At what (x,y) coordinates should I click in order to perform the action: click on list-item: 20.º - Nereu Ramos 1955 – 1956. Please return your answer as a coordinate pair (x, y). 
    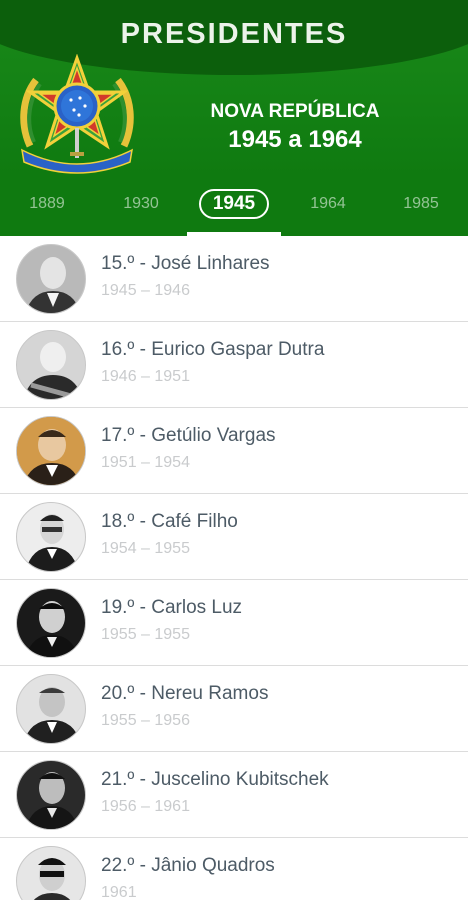
    Looking at the image, I should click on (234, 709).